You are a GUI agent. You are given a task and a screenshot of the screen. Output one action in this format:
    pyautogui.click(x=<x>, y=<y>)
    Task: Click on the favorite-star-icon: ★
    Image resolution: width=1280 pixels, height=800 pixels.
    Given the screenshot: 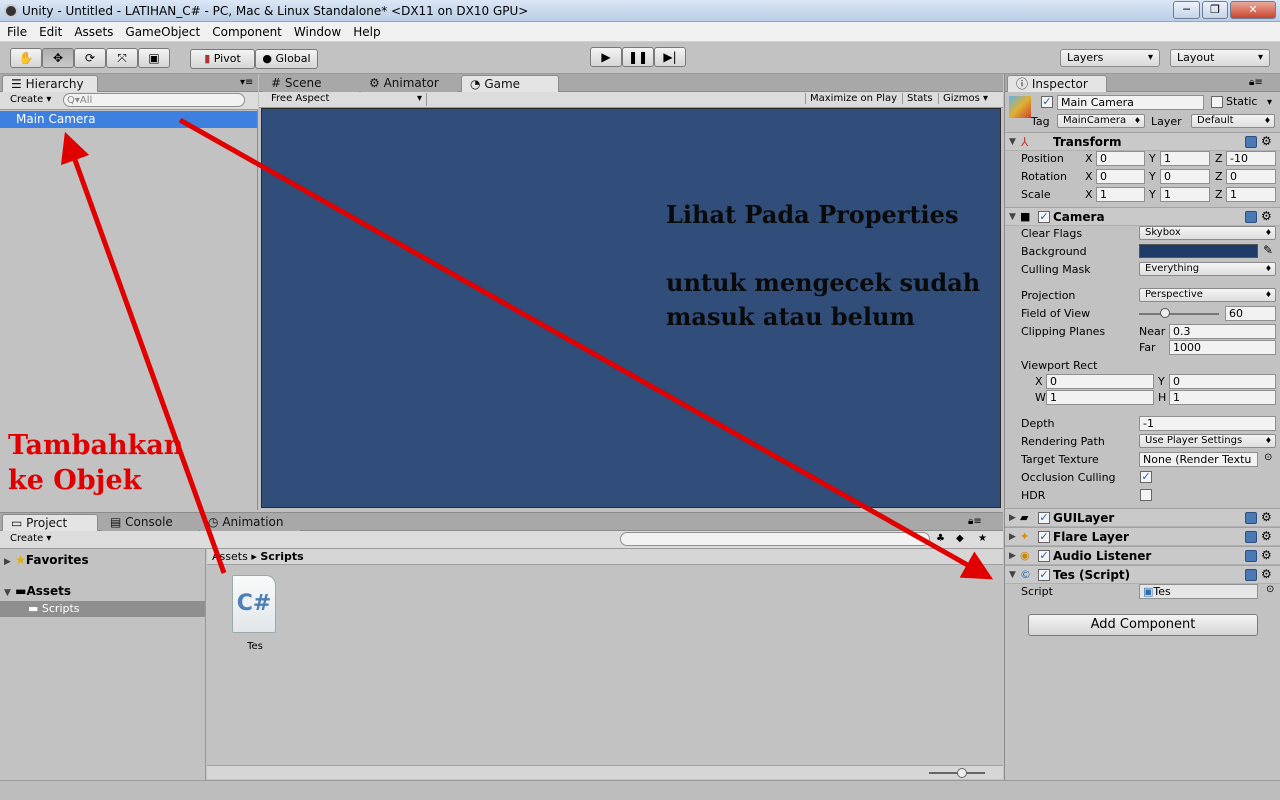 What is the action you would take?
    pyautogui.click(x=982, y=538)
    